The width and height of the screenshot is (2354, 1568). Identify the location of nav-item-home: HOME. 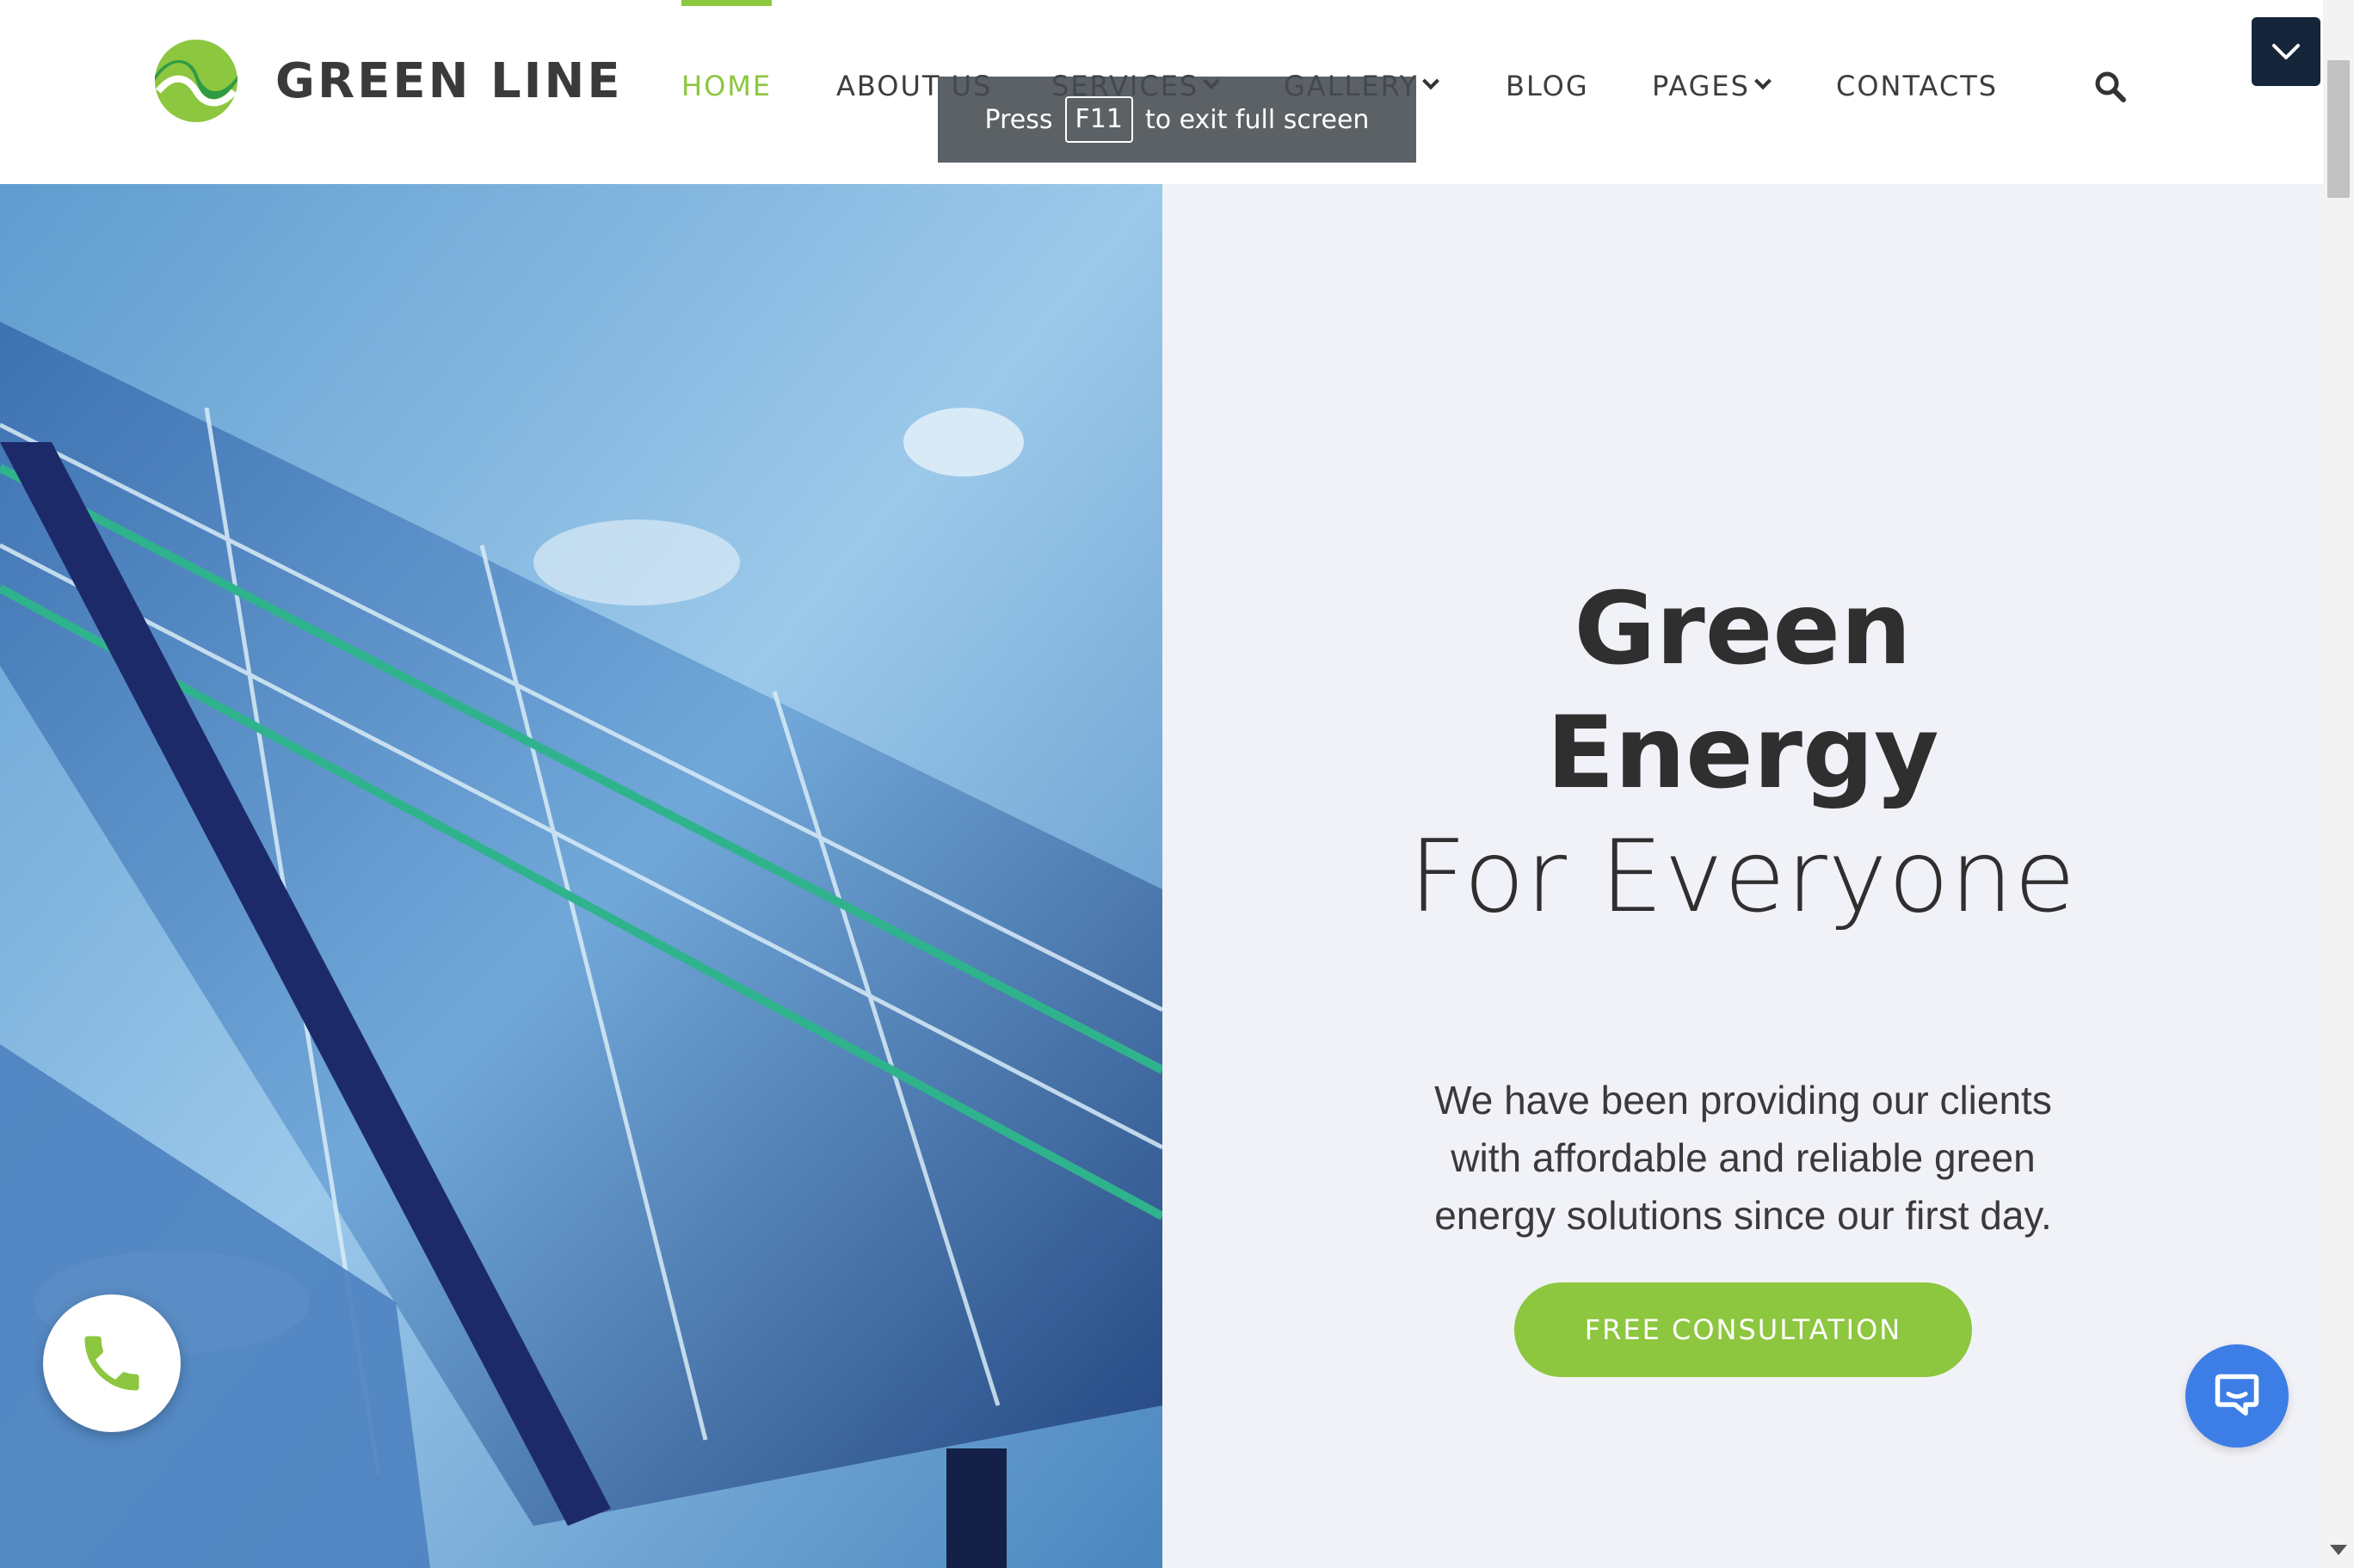
(727, 54).